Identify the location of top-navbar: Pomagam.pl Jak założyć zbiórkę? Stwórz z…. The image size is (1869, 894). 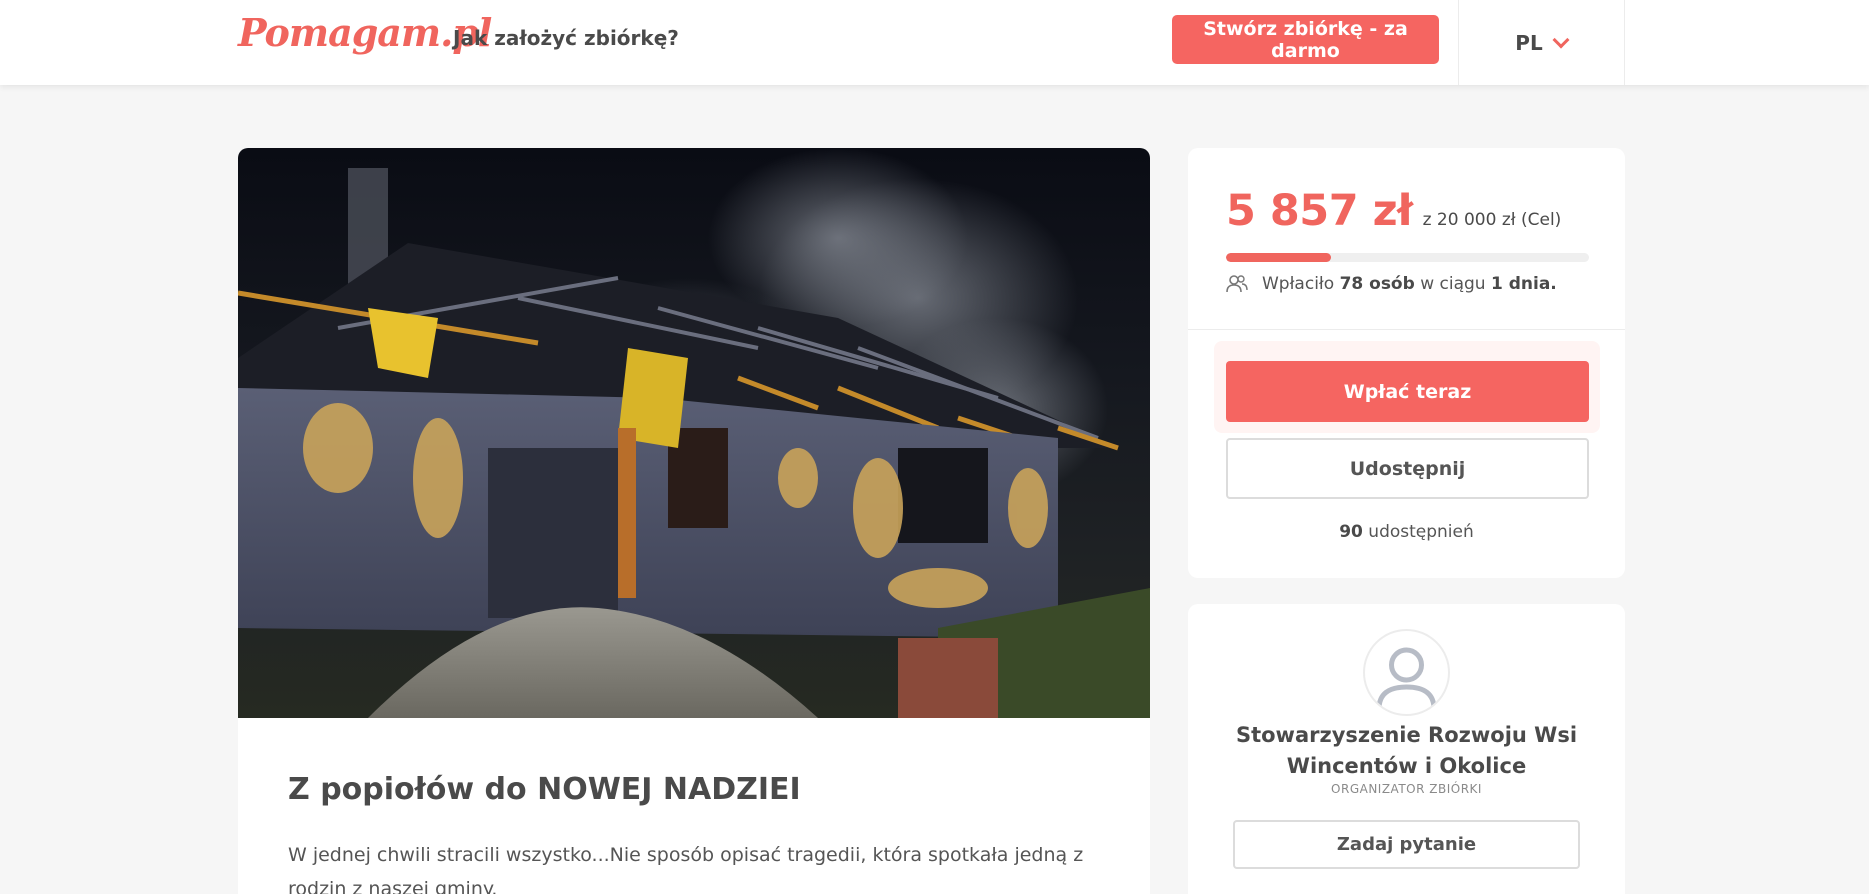
(934, 42).